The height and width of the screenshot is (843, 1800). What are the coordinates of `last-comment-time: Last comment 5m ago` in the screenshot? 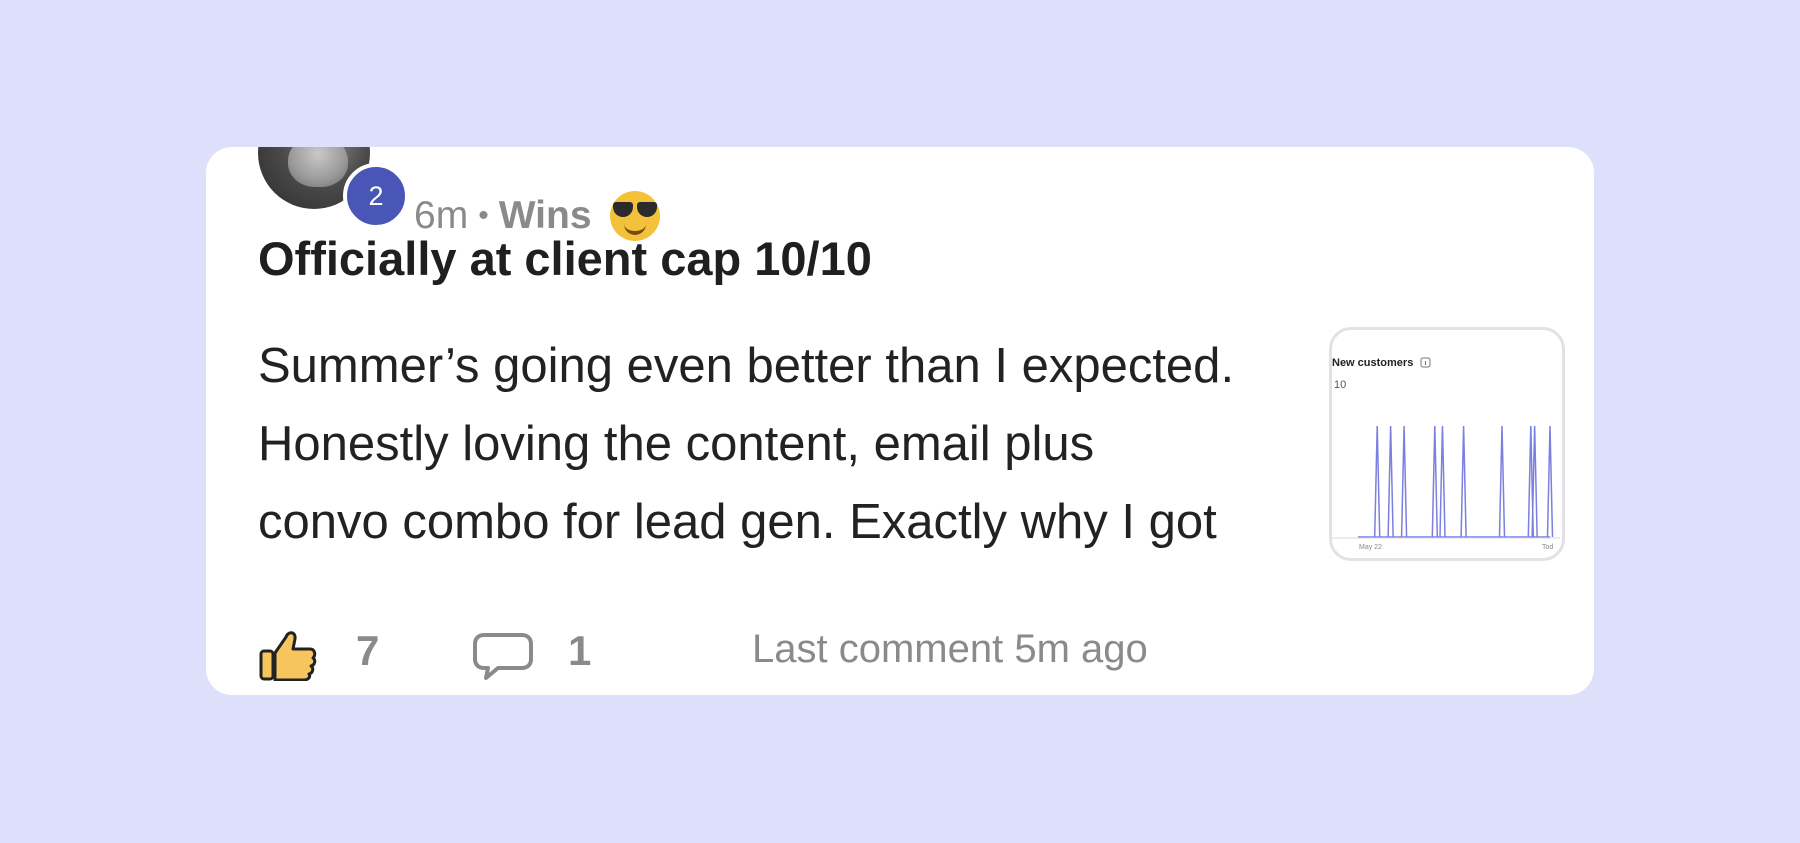 It's located at (950, 649).